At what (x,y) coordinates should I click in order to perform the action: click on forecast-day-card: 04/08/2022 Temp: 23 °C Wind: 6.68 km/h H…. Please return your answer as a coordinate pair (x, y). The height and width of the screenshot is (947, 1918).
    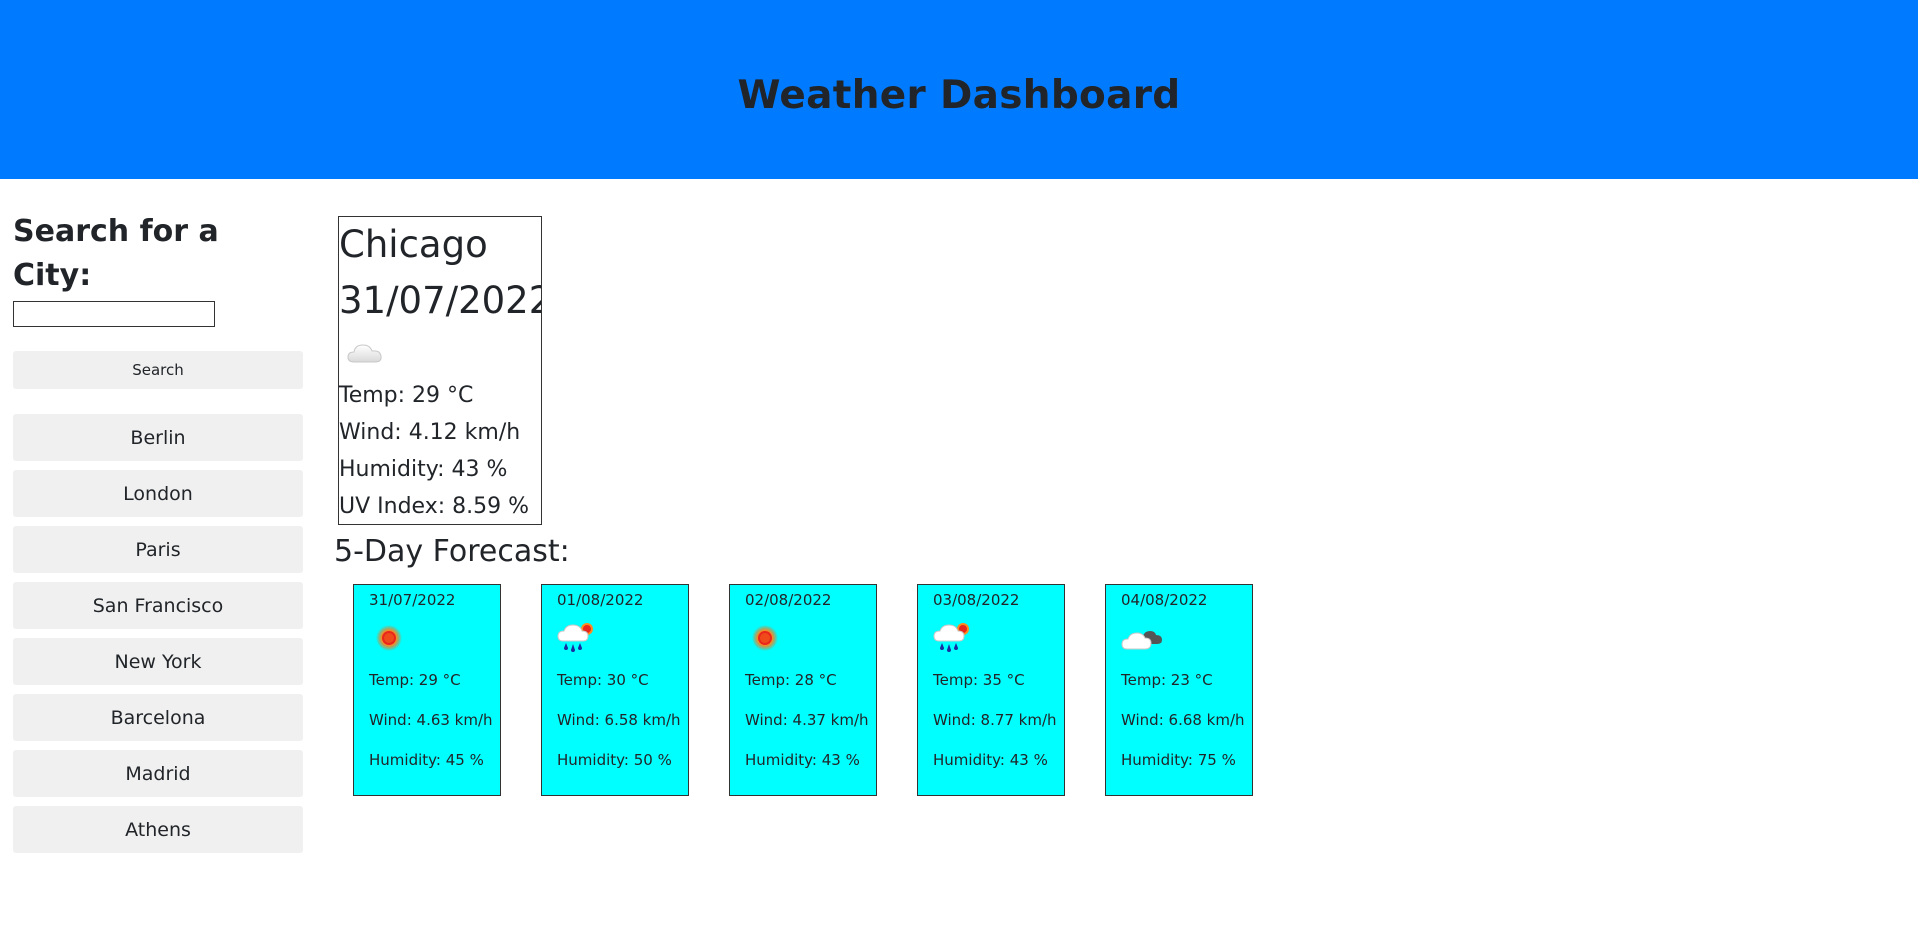
    Looking at the image, I should click on (1179, 690).